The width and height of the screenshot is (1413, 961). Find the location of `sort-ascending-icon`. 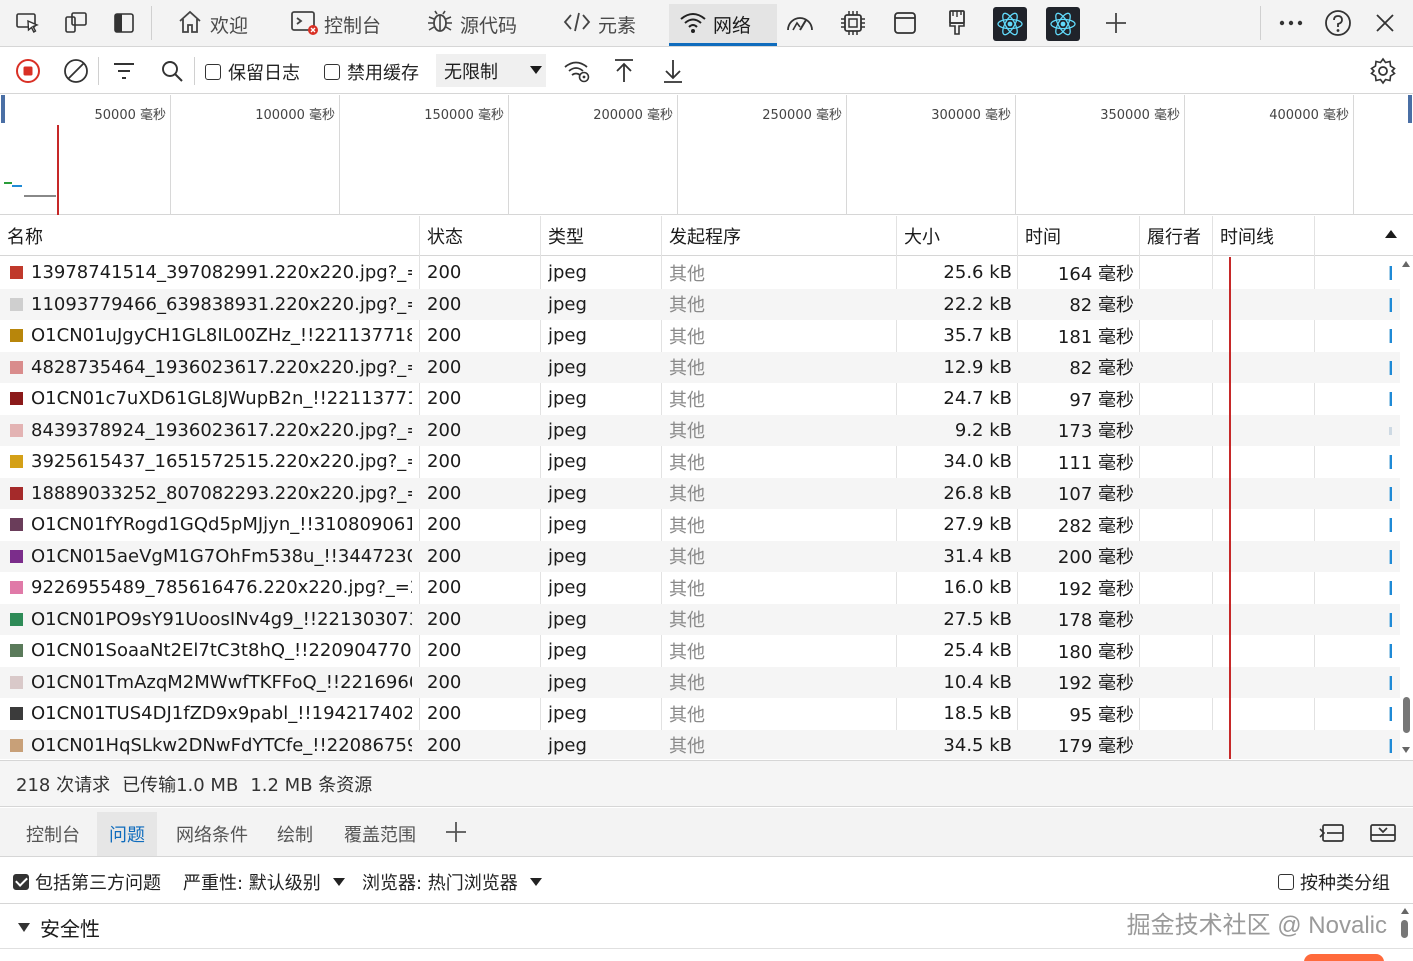

sort-ascending-icon is located at coordinates (1391, 234).